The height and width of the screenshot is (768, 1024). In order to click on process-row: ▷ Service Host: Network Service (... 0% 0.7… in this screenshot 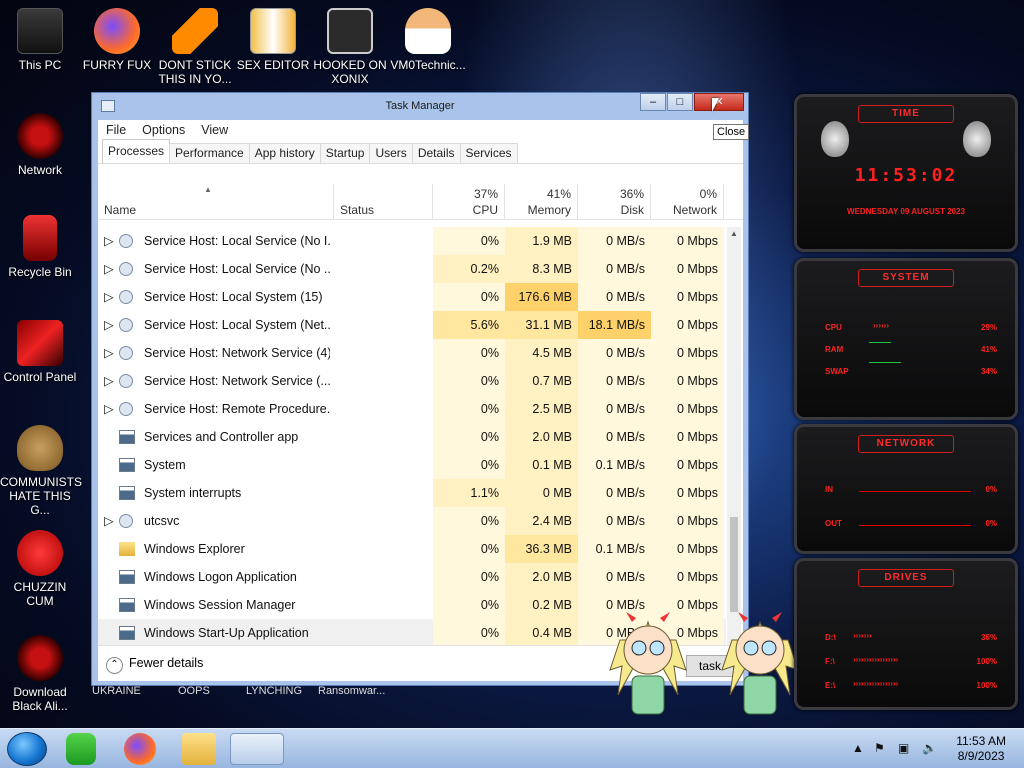, I will do `click(412, 381)`.